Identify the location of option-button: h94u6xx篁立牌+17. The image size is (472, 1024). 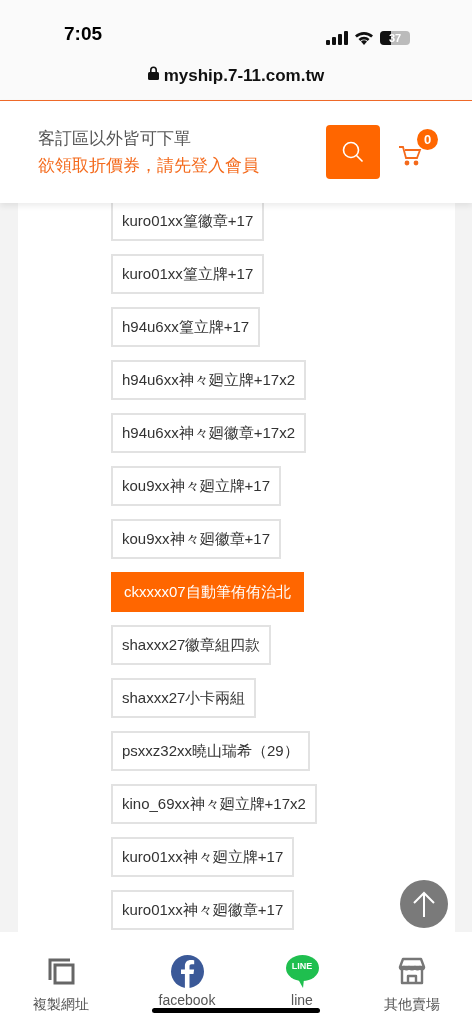
(186, 327).